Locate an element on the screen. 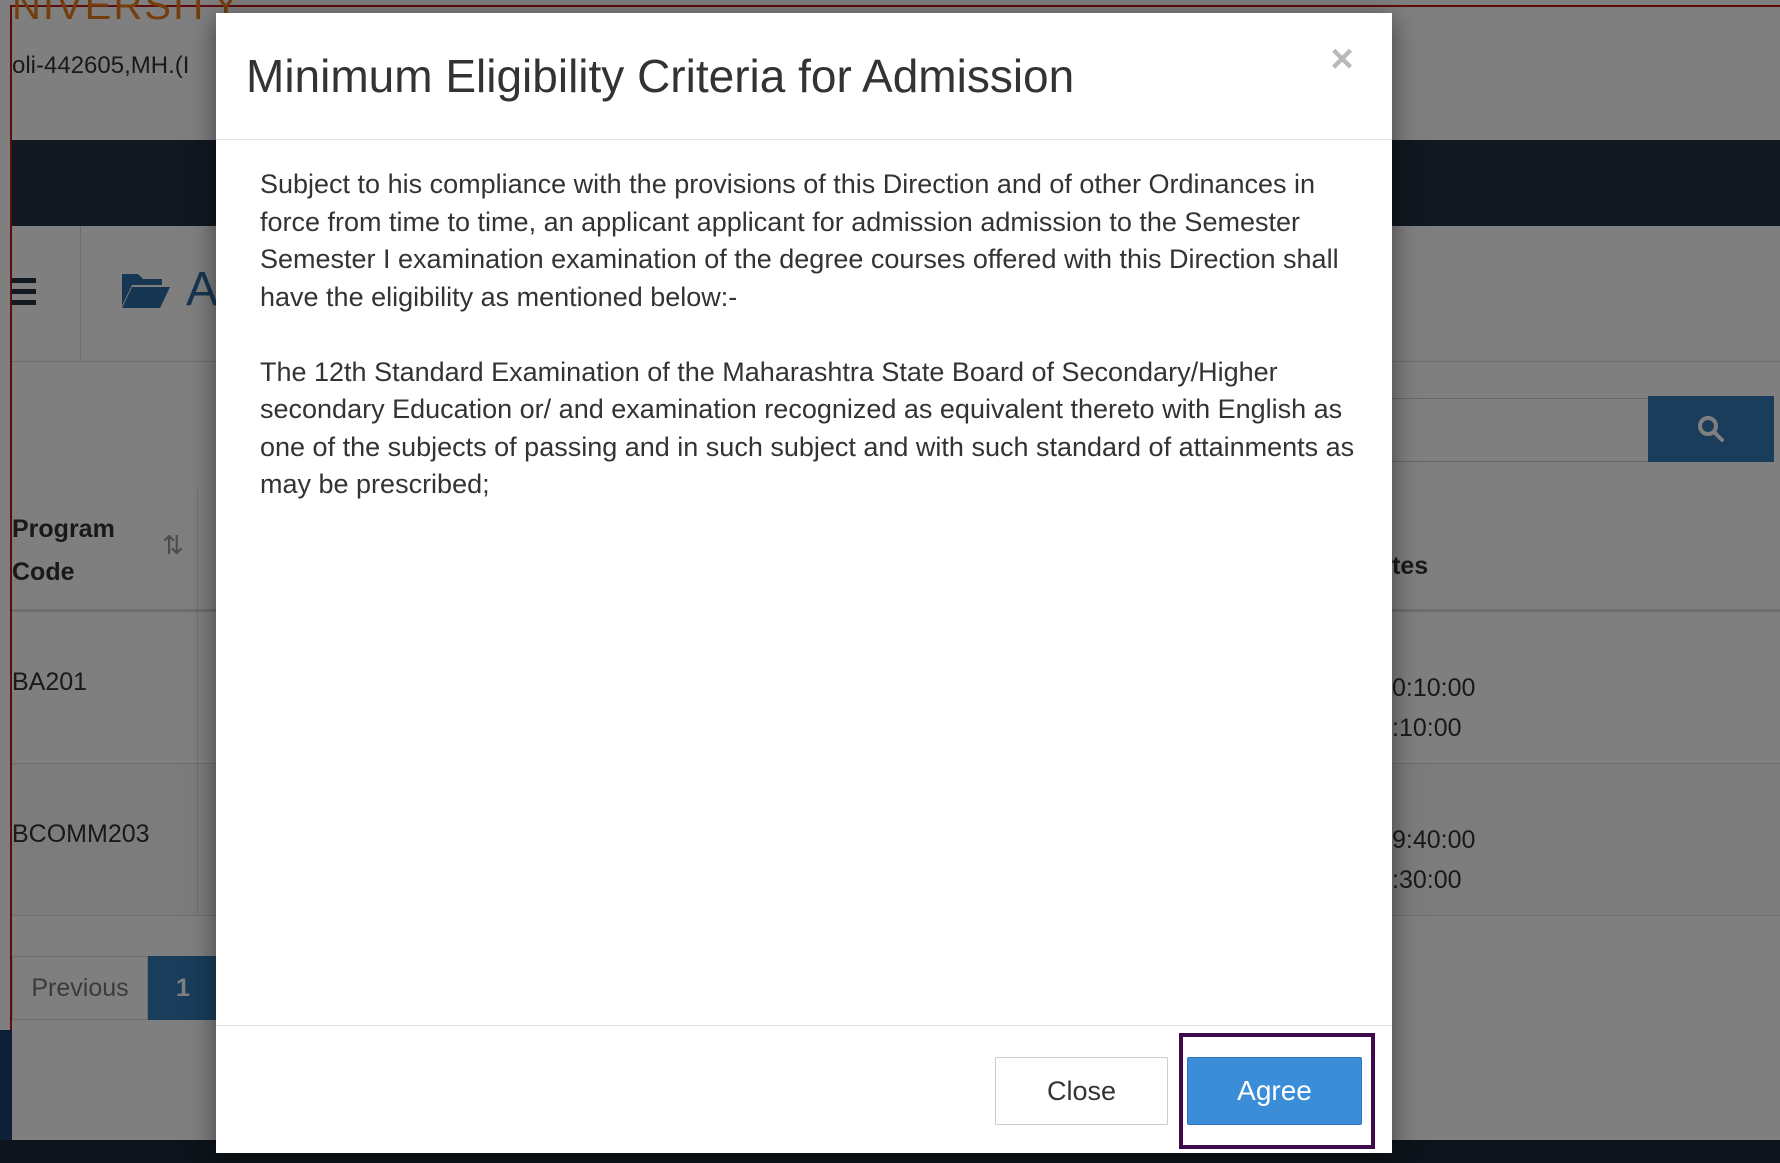  close-button: Close is located at coordinates (1081, 1091).